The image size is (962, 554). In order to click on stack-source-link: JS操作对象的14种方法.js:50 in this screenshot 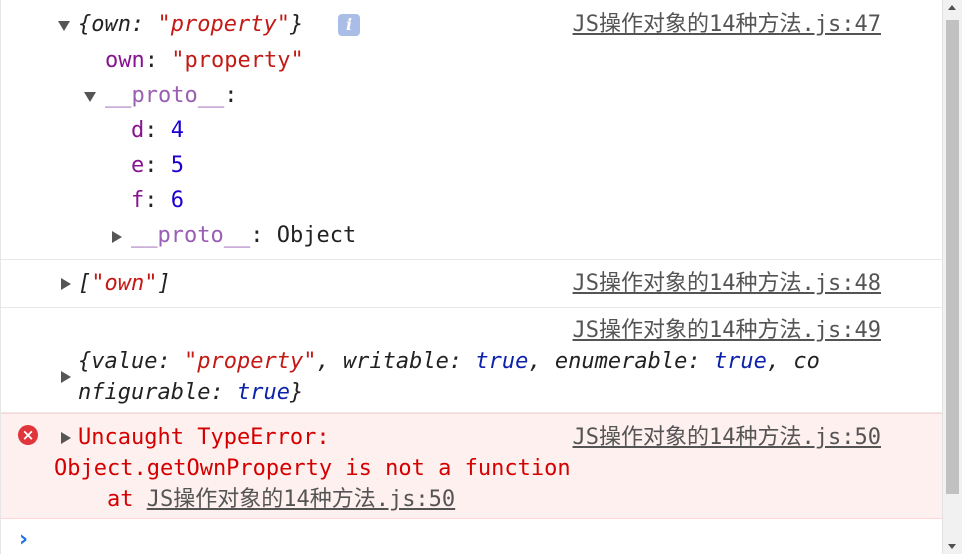, I will do `click(301, 499)`.